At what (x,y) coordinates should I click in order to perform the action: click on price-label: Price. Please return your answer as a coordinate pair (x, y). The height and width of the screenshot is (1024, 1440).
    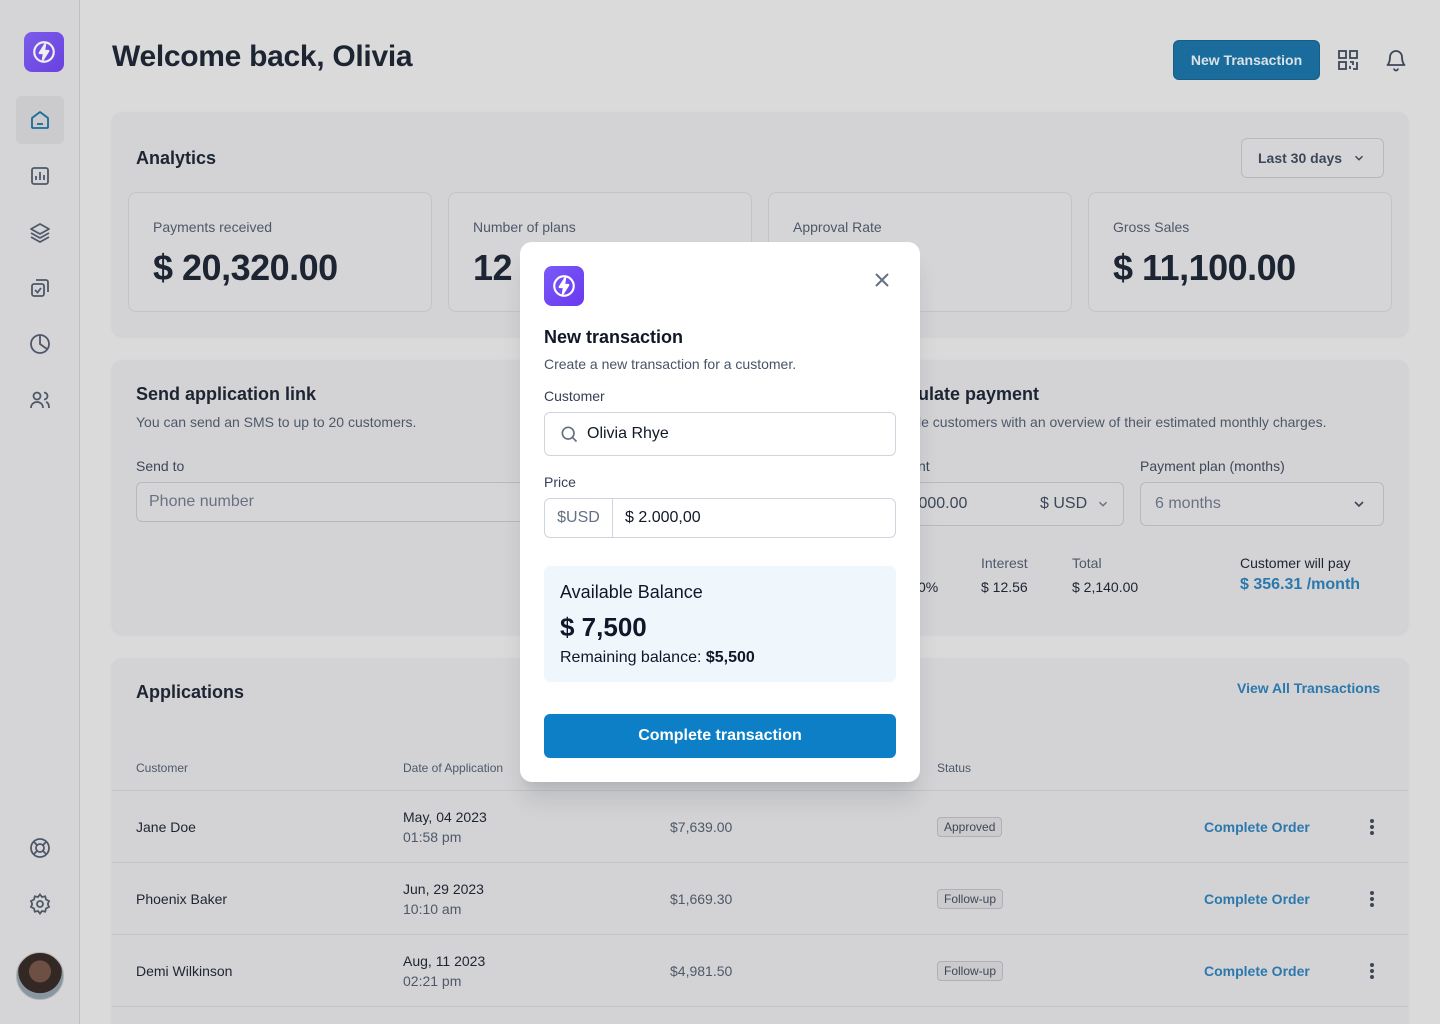
    Looking at the image, I should click on (560, 482).